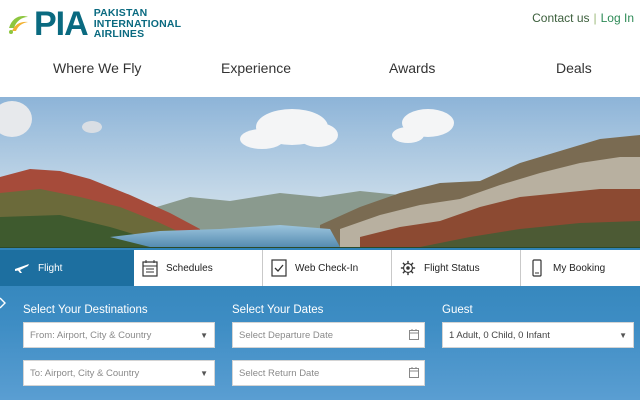 The image size is (640, 400). Describe the element at coordinates (50, 268) in the screenshot. I see `tab-label: Flight` at that location.